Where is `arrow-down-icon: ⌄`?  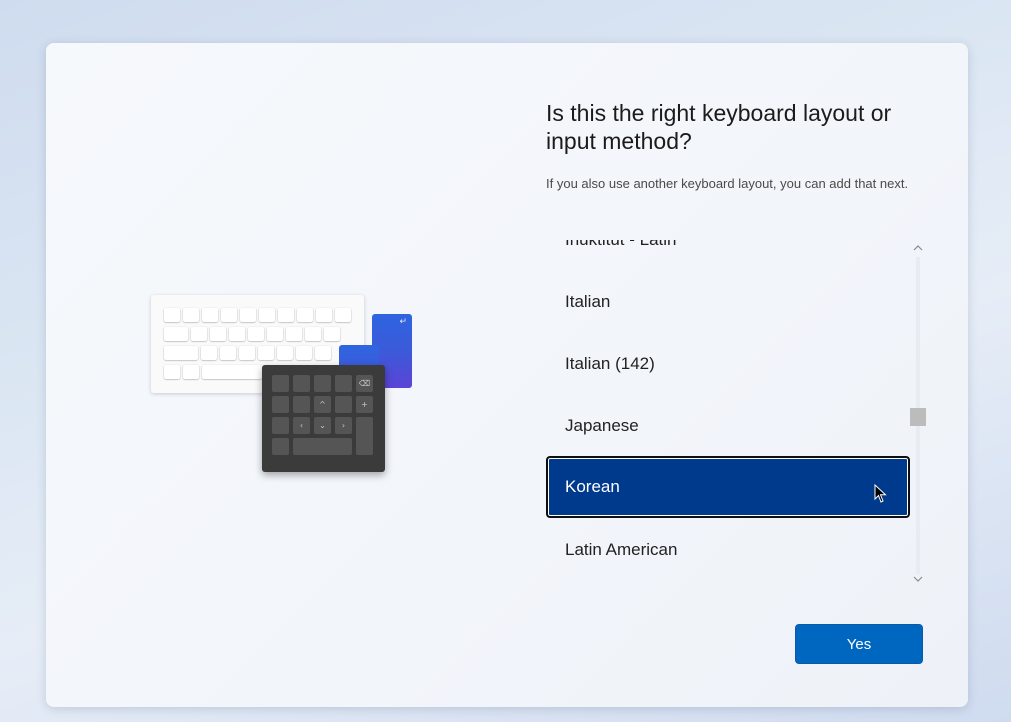
arrow-down-icon: ⌄ is located at coordinates (322, 425).